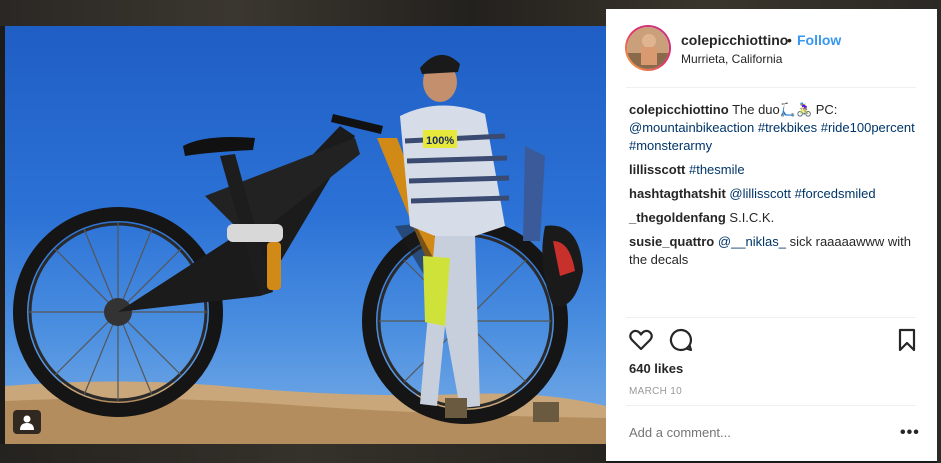  I want to click on likes-count: 640 likes, so click(656, 368).